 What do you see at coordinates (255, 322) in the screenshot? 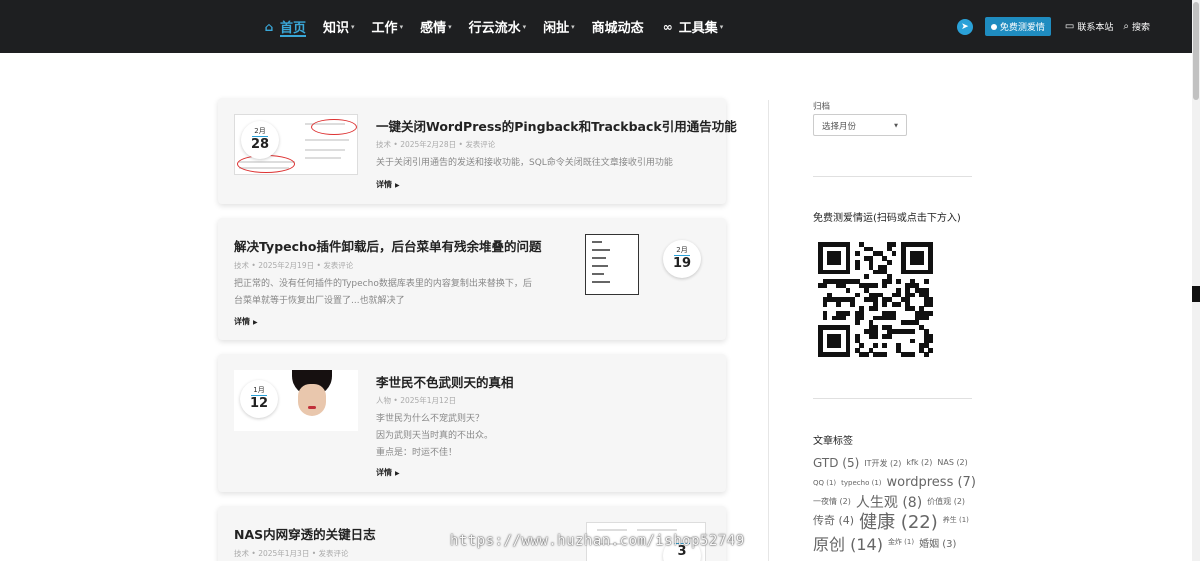
I see `caret-right-icon: ▶` at bounding box center [255, 322].